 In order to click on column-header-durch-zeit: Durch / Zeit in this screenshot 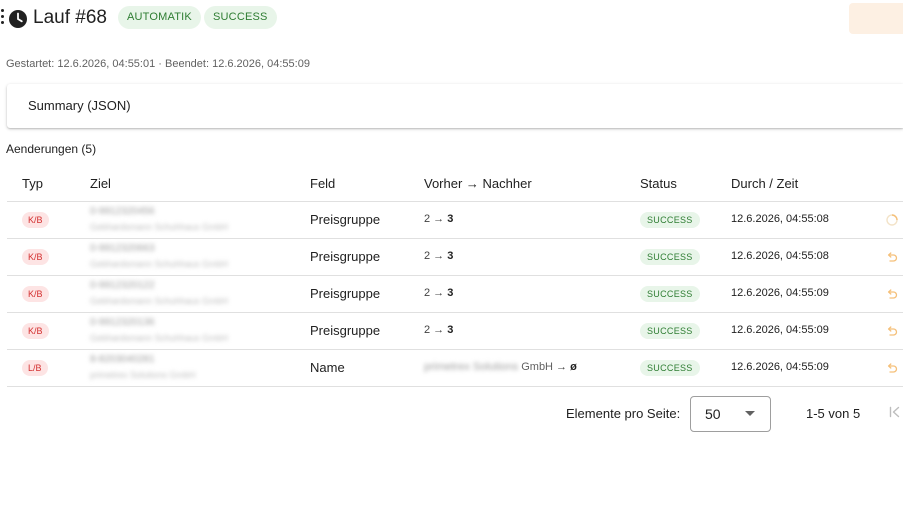, I will do `click(764, 183)`.